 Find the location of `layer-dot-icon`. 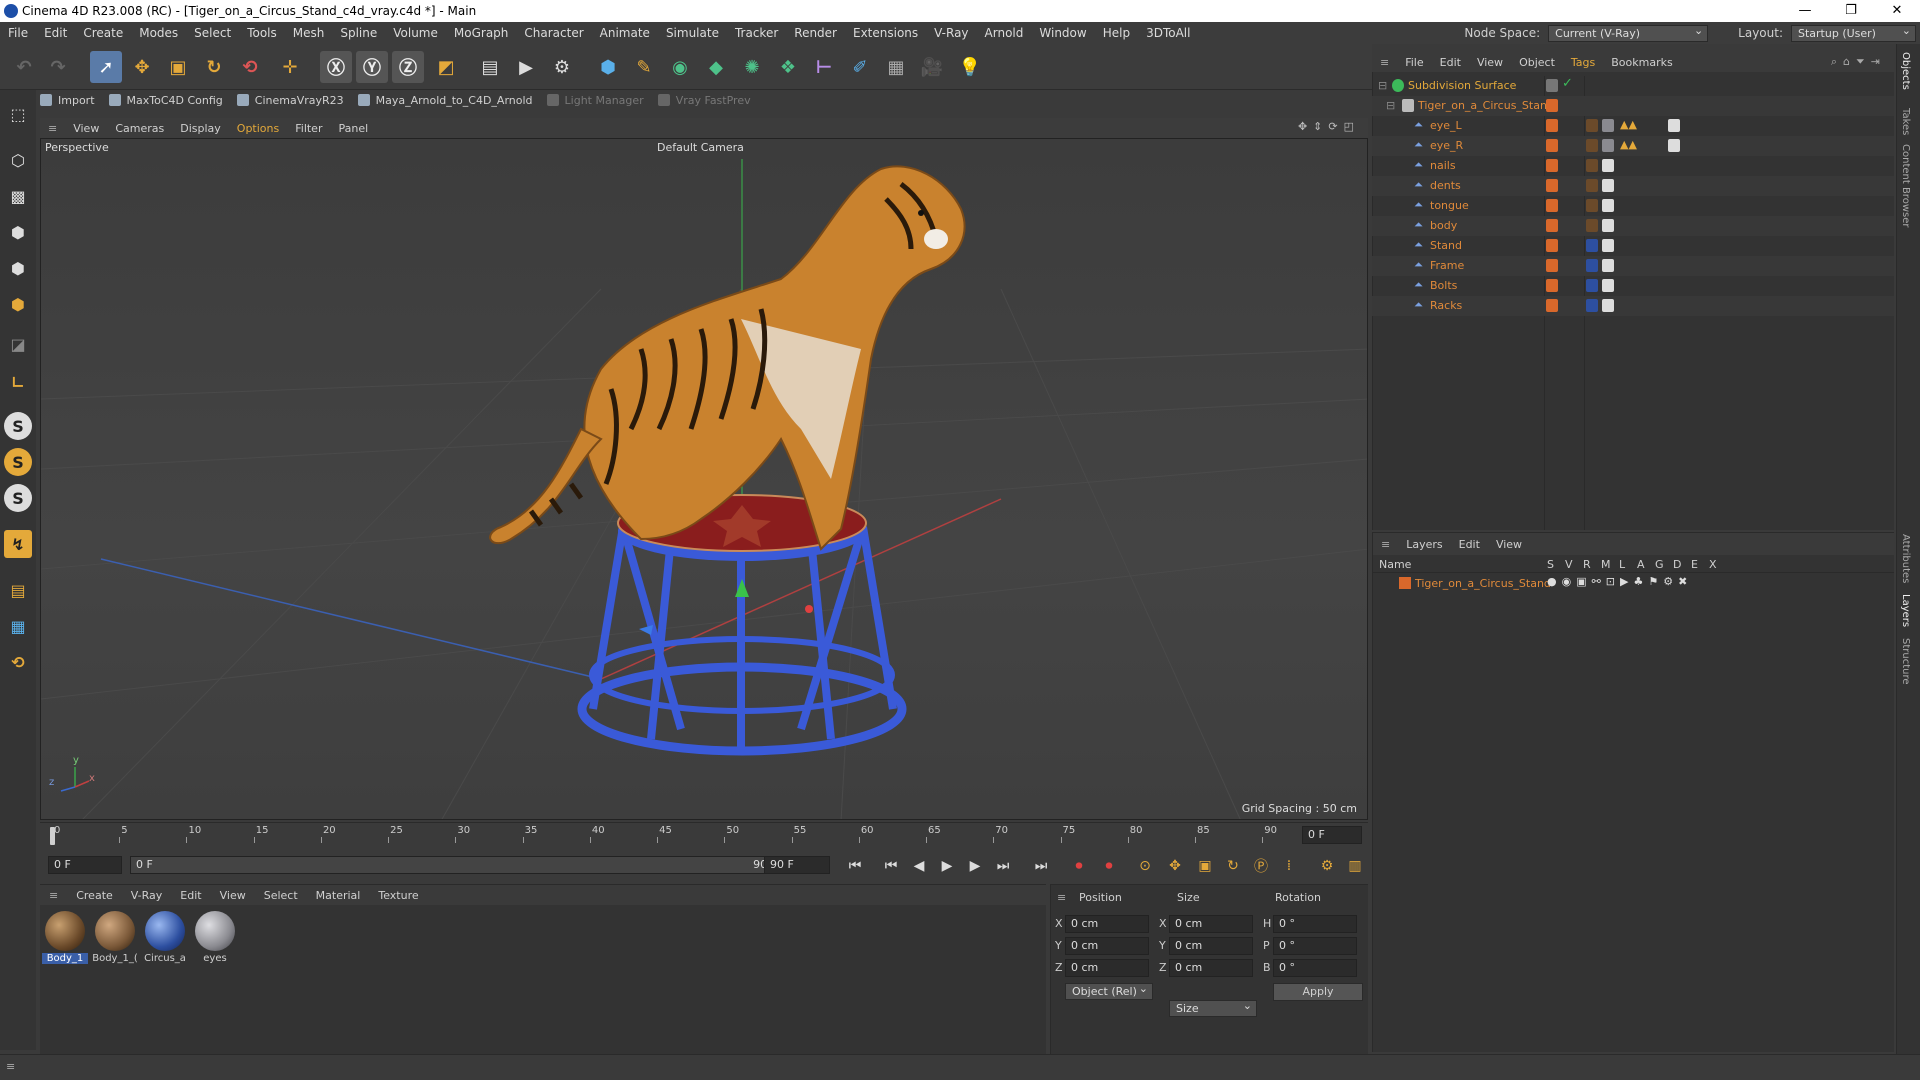

layer-dot-icon is located at coordinates (1552, 85).